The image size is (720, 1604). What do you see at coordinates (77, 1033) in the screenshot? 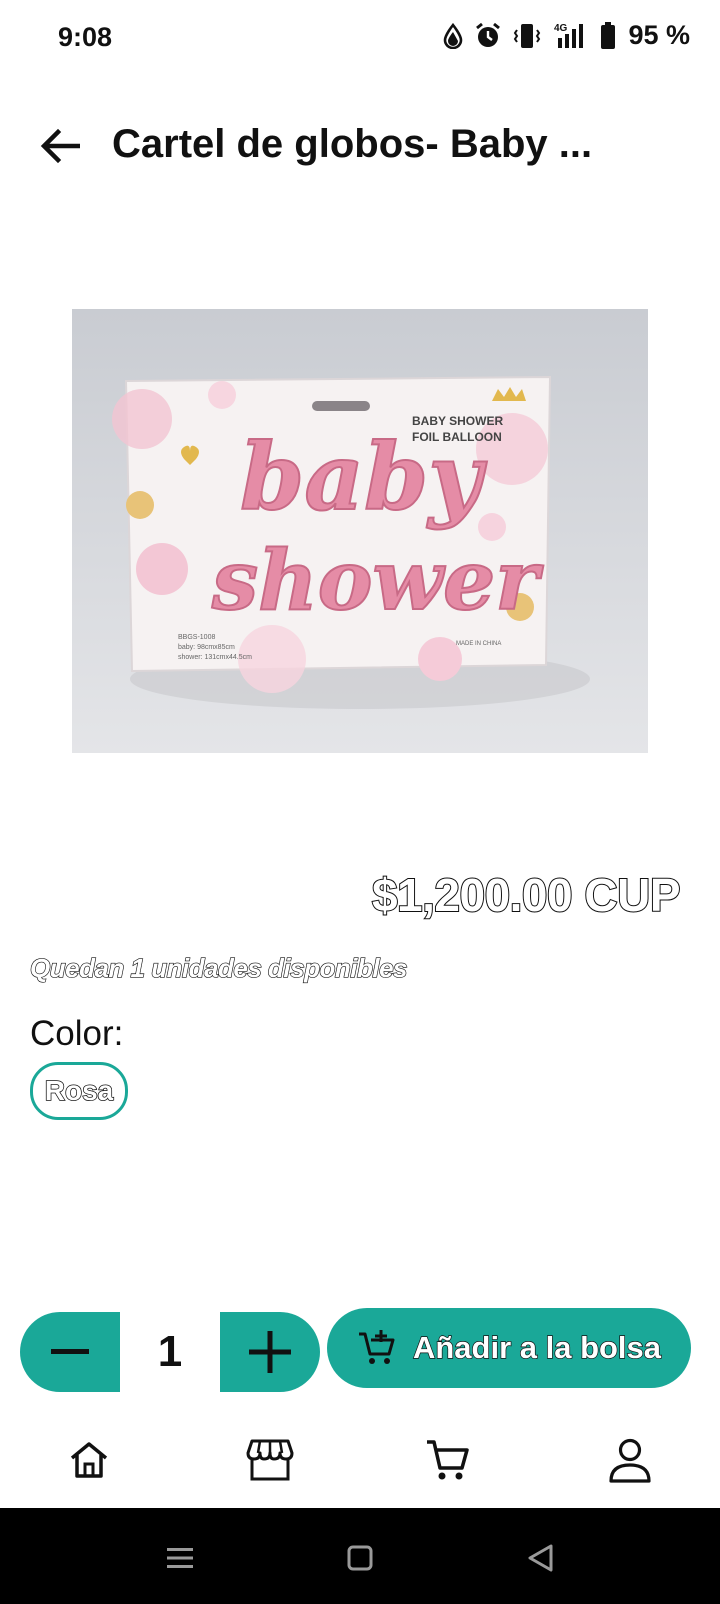
I see `color-label: Color:` at bounding box center [77, 1033].